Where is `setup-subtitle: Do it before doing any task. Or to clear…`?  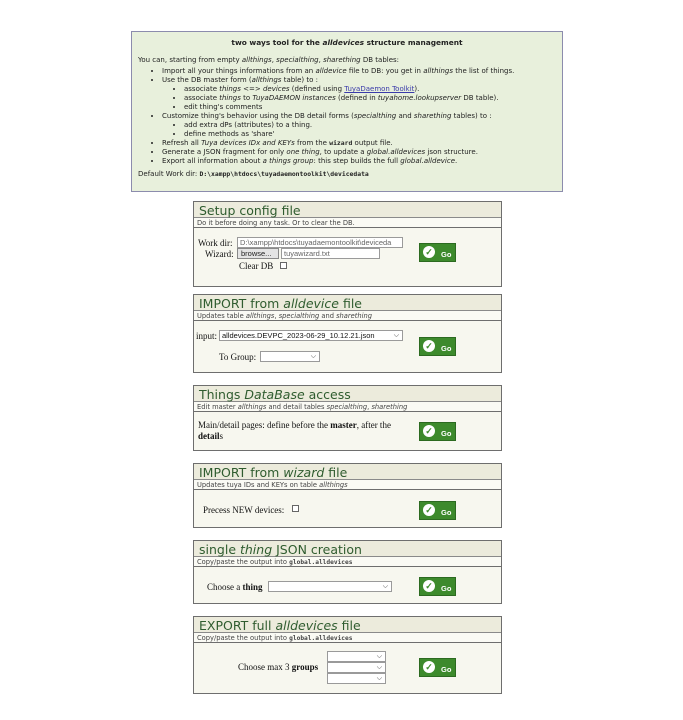
setup-subtitle: Do it before doing any task. Or to clear… is located at coordinates (347, 223).